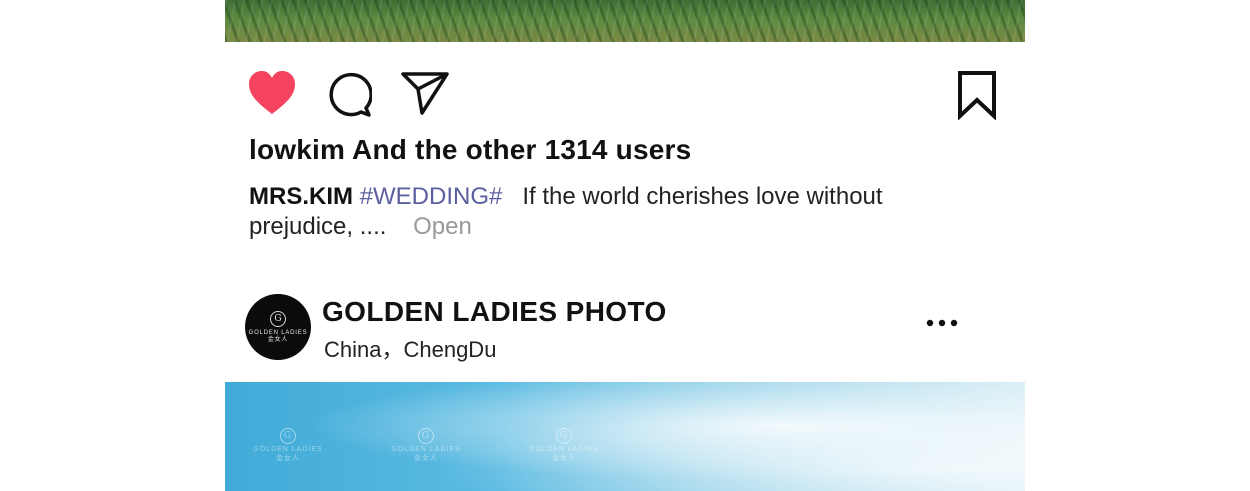 This screenshot has width=1250, height=491. I want to click on avatar: G GOLDEN LADIES 金女人, so click(278, 327).